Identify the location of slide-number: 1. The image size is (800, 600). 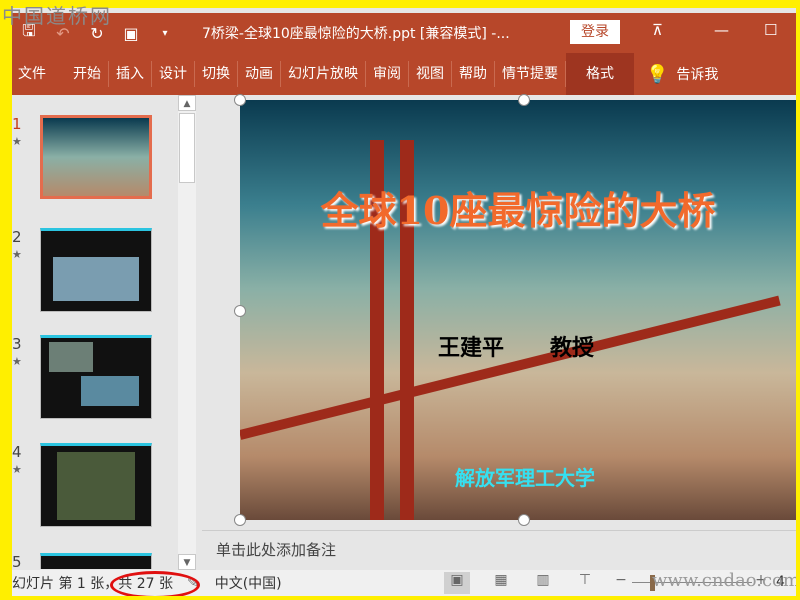
(17, 124).